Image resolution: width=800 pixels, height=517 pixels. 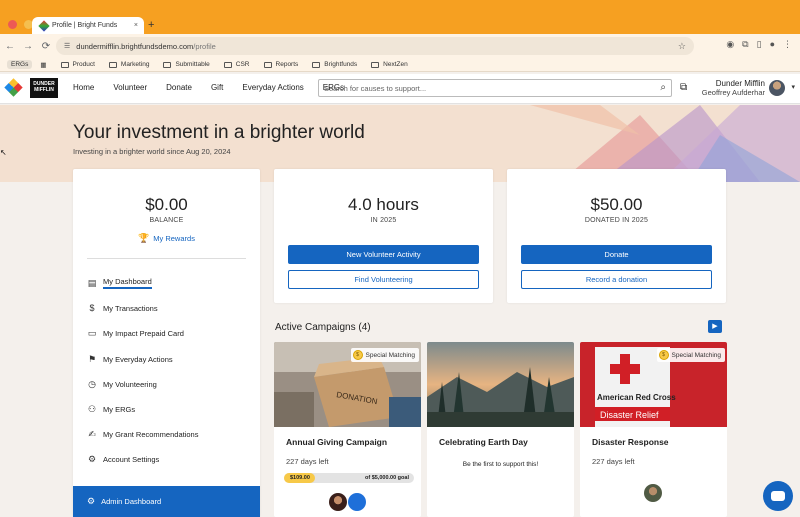 What do you see at coordinates (130, 308) in the screenshot?
I see `sidebar-item-label: My Transactions` at bounding box center [130, 308].